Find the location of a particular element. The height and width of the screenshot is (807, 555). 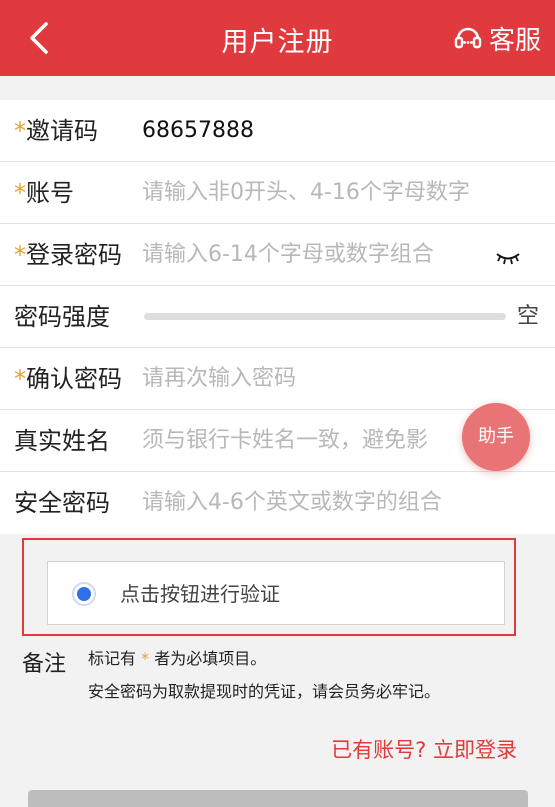

safe-password-row: 安全密码 is located at coordinates (277, 503).